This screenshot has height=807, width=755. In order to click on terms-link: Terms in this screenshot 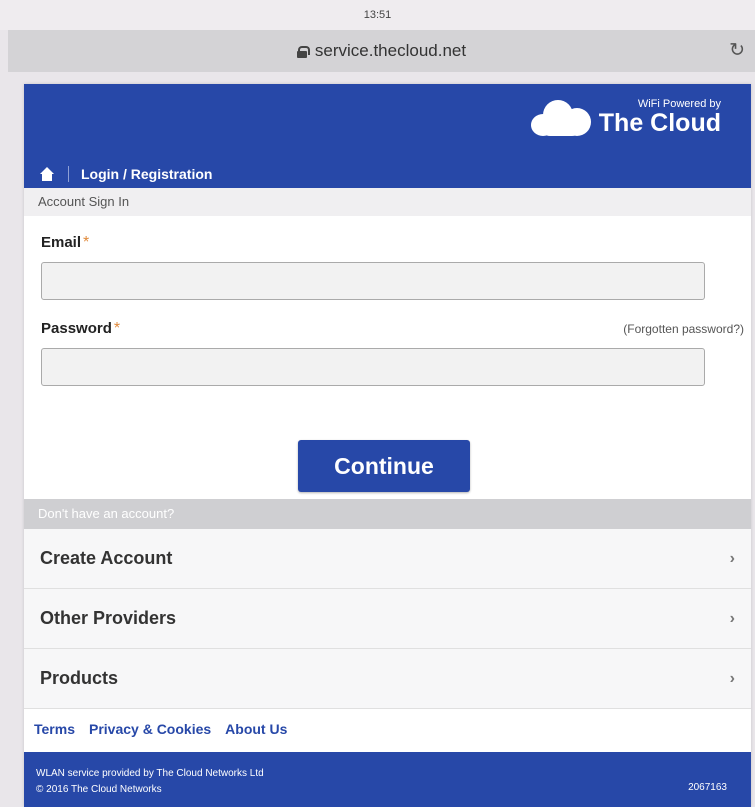, I will do `click(54, 729)`.